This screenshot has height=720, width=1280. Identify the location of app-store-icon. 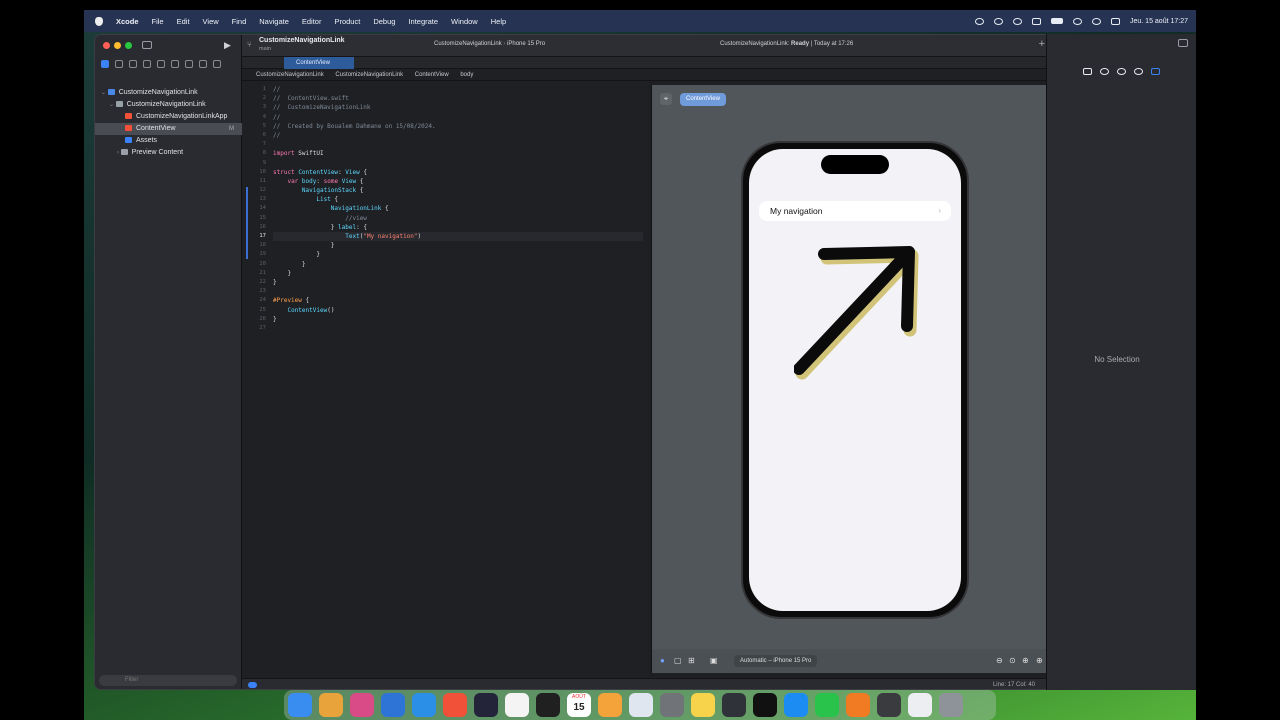
(796, 705).